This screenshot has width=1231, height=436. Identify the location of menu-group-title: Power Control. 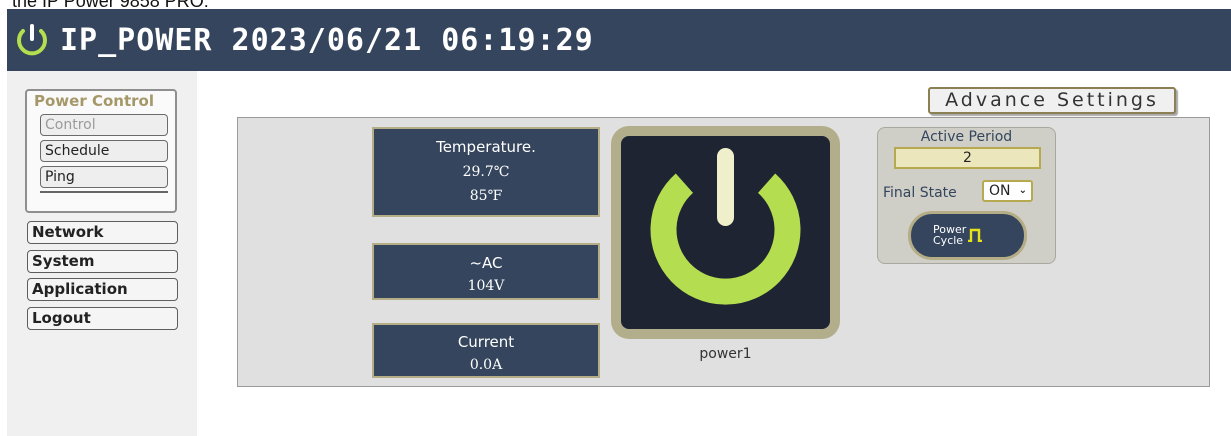
(104, 101).